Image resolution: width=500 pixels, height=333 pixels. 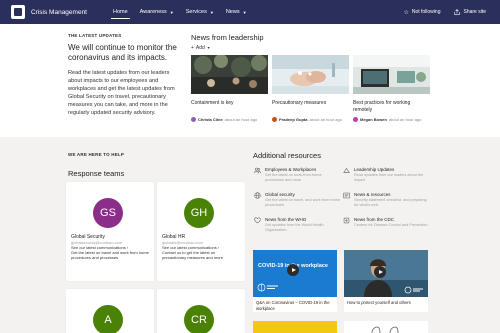 I want to click on share-icon, so click(x=457, y=12).